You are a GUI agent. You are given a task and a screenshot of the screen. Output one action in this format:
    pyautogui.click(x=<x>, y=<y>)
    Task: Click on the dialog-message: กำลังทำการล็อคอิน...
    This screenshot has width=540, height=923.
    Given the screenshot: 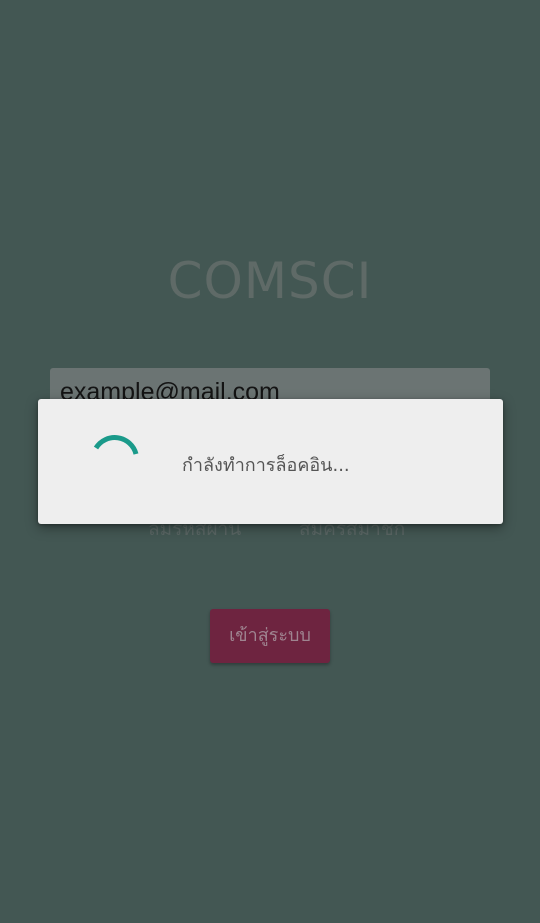 What is the action you would take?
    pyautogui.click(x=266, y=465)
    